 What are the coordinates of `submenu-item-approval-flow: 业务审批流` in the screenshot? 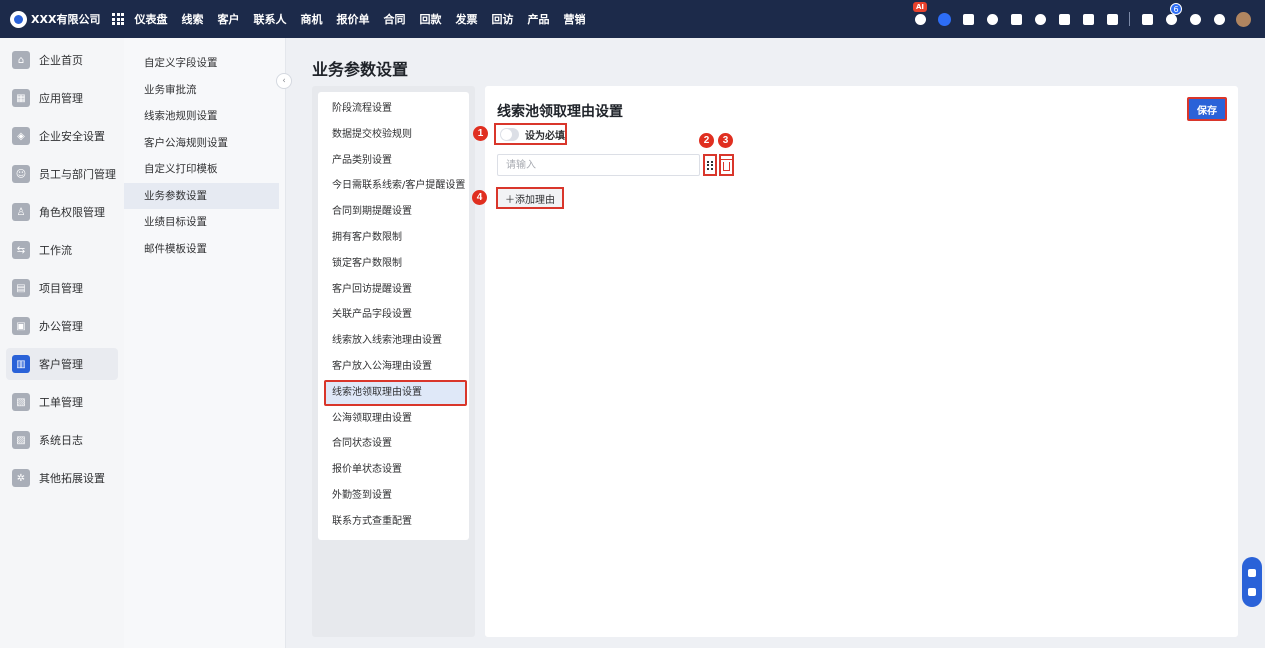 It's located at (201, 90).